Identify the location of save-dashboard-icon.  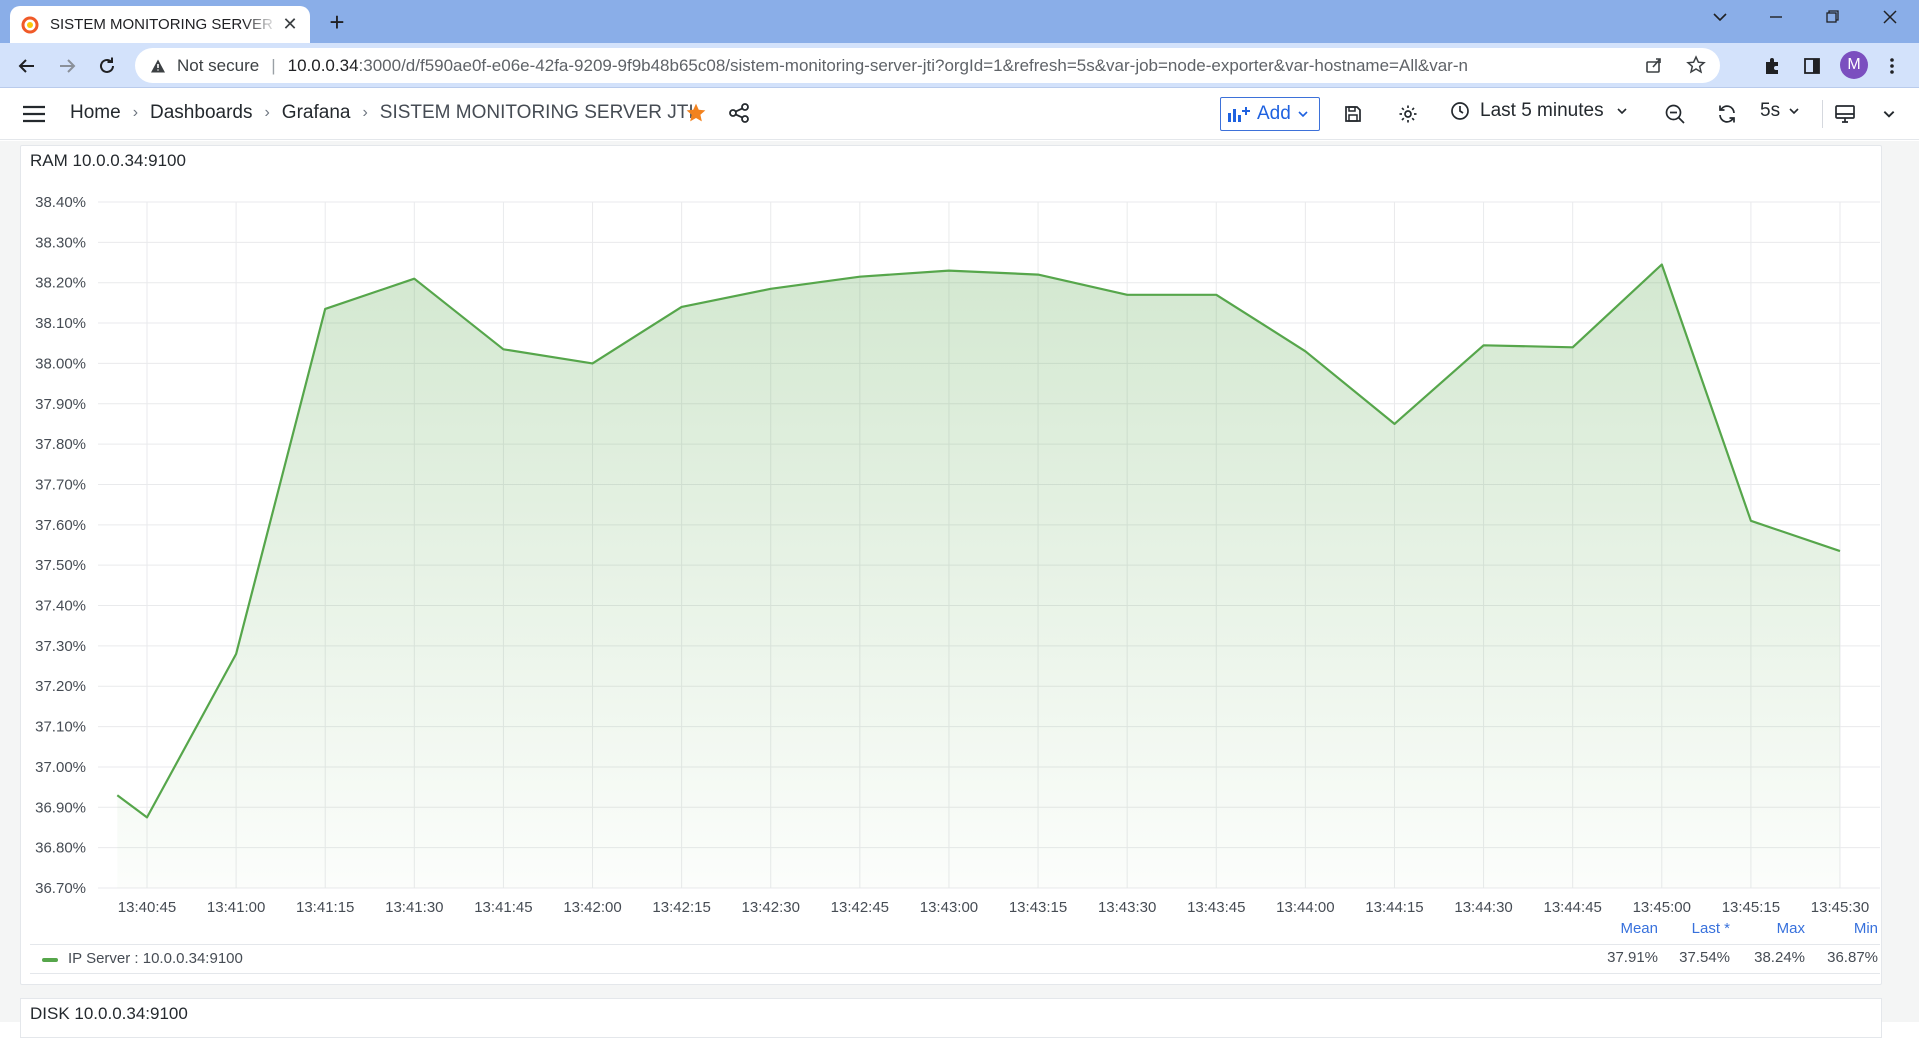
(1353, 114).